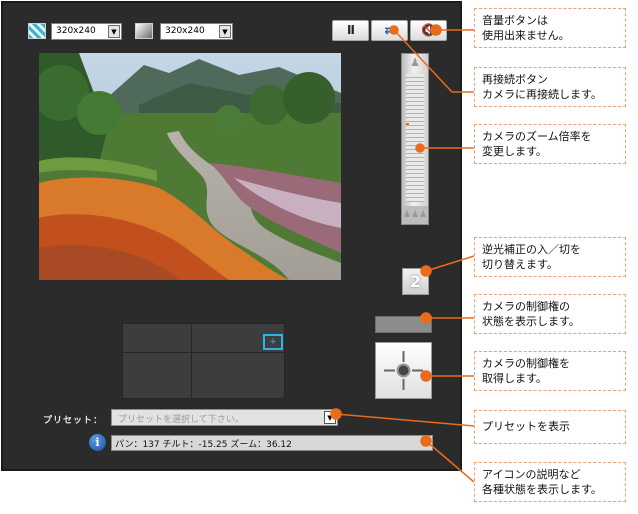 The image size is (638, 514). Describe the element at coordinates (426, 318) in the screenshot. I see `leader-dot-status` at that location.